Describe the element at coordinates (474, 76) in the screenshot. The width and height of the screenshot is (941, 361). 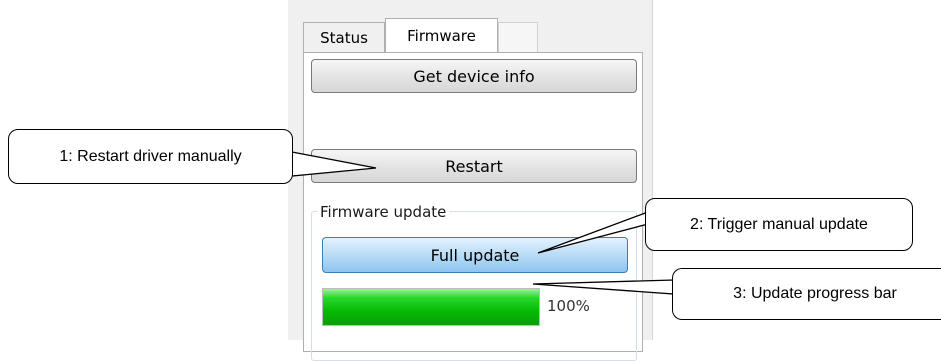
I see `get-device-info-button: Get device info` at that location.